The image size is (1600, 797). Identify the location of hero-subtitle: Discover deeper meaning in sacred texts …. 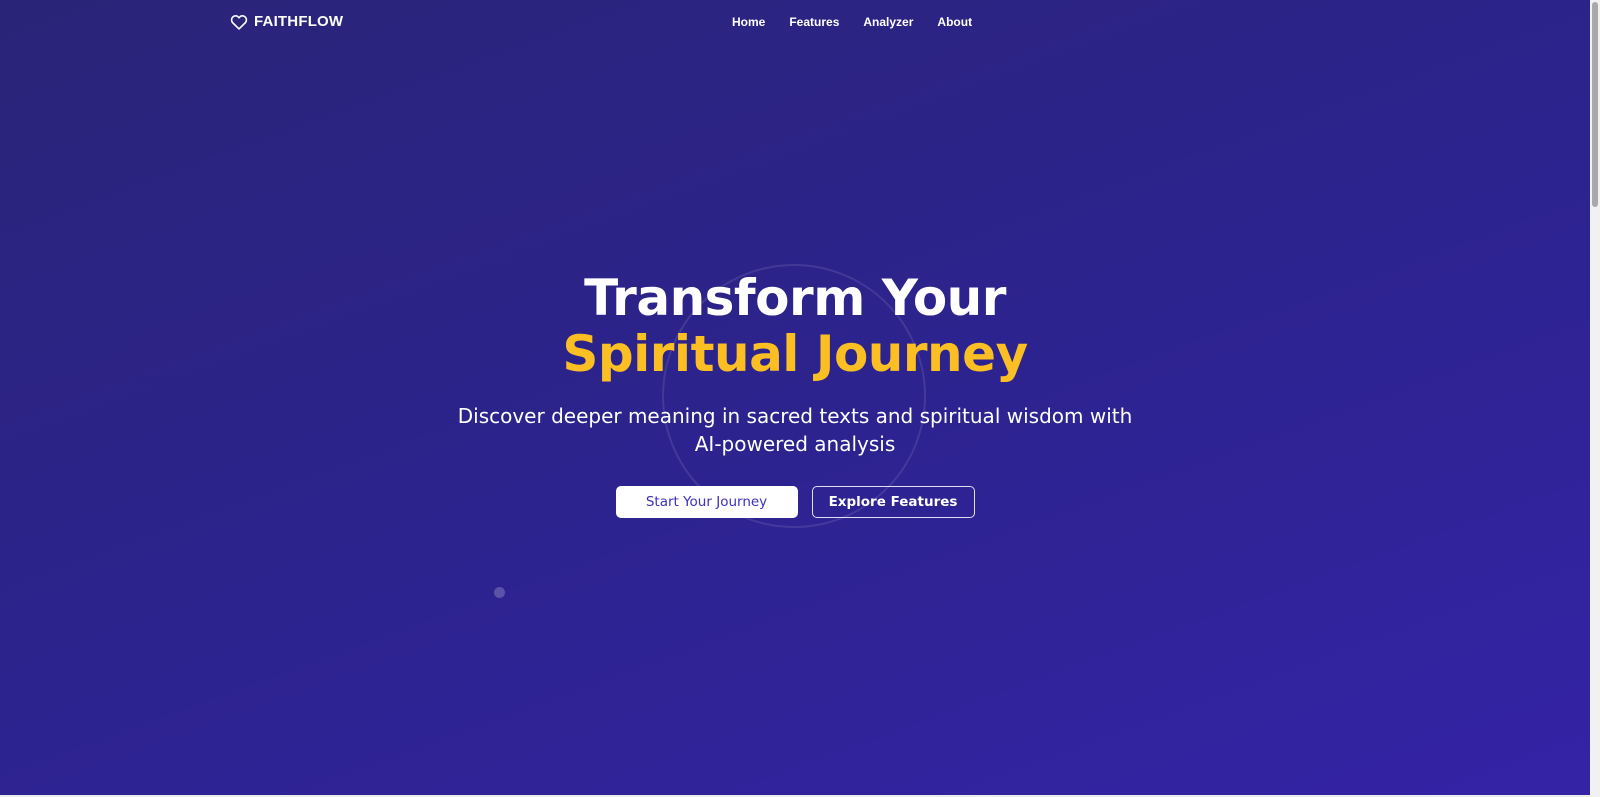
(795, 430).